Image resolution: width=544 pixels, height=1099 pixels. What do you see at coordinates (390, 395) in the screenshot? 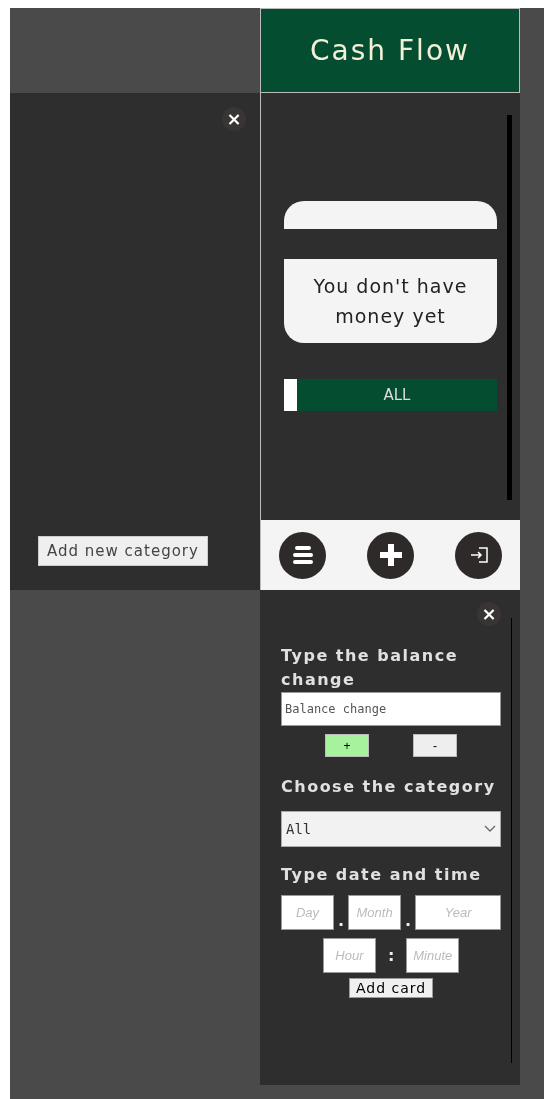
I see `category-tab: ALL` at bounding box center [390, 395].